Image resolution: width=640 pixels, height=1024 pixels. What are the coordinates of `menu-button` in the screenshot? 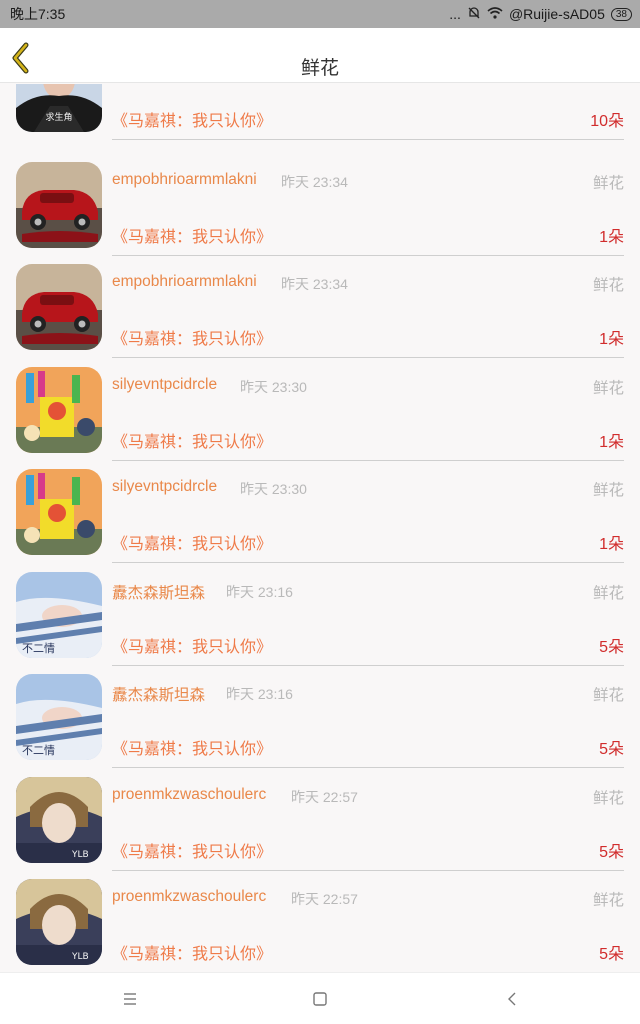 It's located at (130, 999).